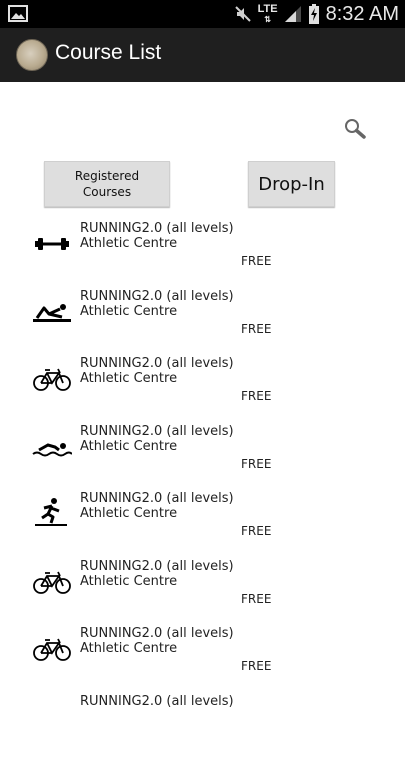 This screenshot has height=759, width=405. What do you see at coordinates (202, 14) in the screenshot?
I see `status-bar: LTE⇅ 8:32 AM` at bounding box center [202, 14].